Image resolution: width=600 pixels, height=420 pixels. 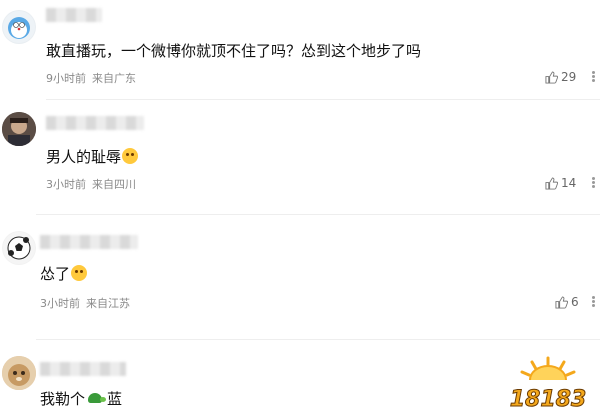 I want to click on comment-location: 来自广东, so click(x=114, y=78).